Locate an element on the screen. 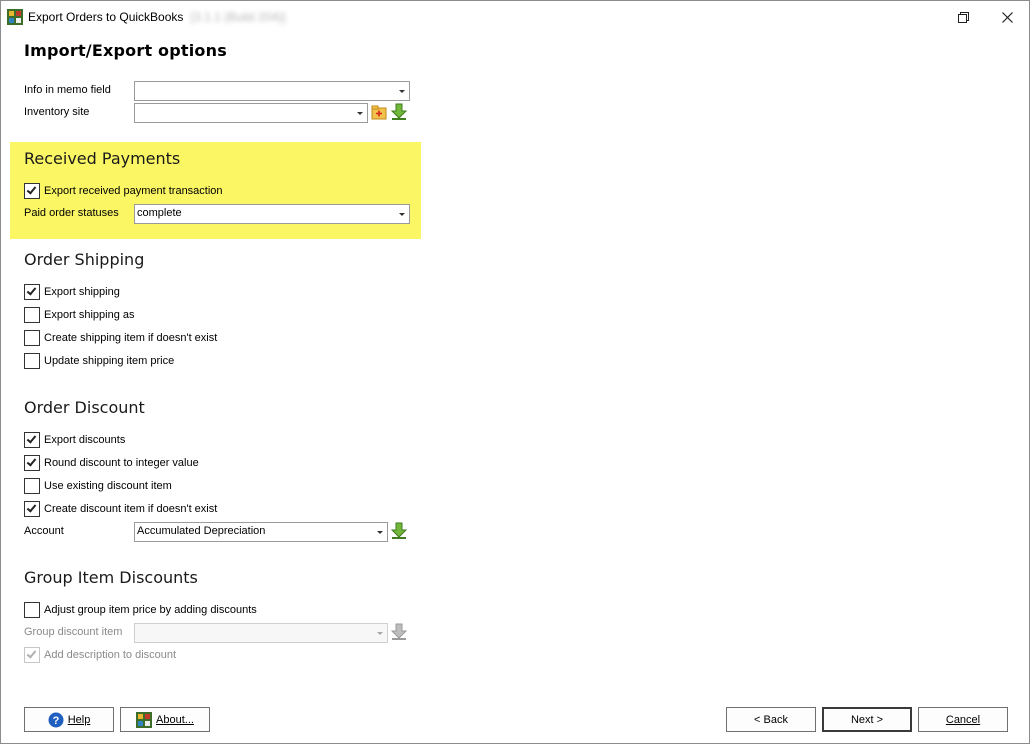  group-item-discounts-title: Group Item Discounts is located at coordinates (111, 577).